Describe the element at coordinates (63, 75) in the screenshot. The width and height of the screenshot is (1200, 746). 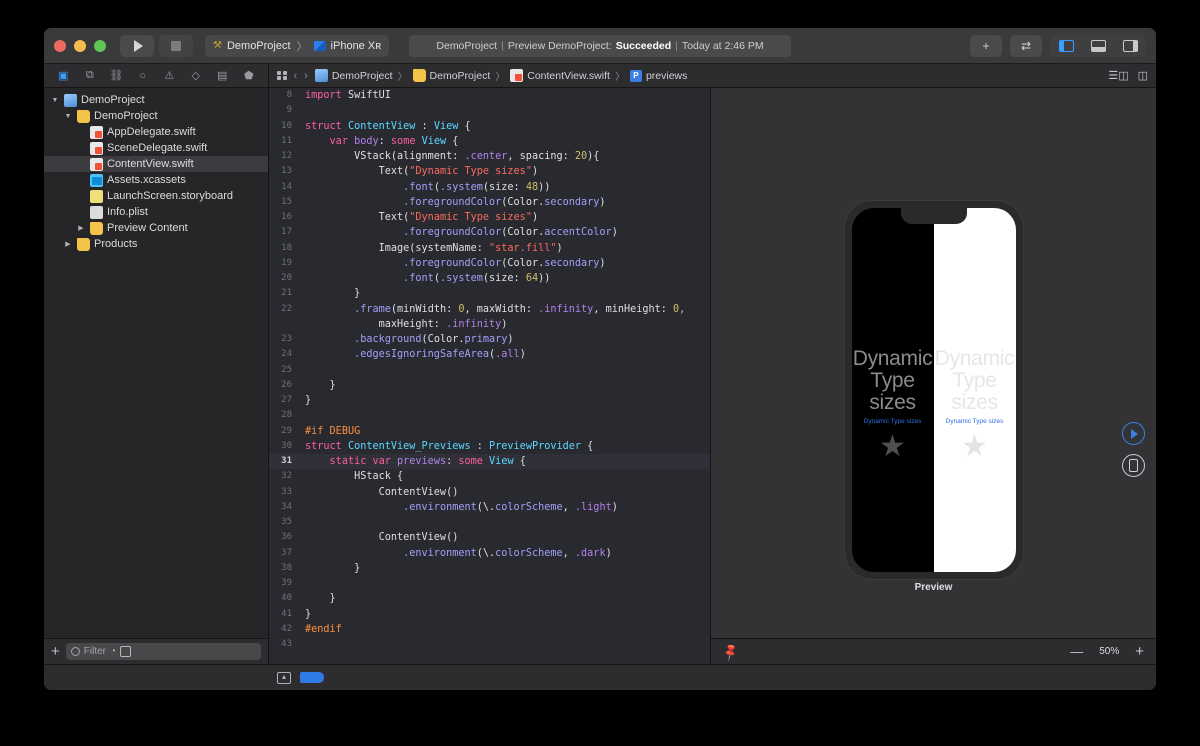
I see `navigator-tab-project-navigator: ▣` at that location.